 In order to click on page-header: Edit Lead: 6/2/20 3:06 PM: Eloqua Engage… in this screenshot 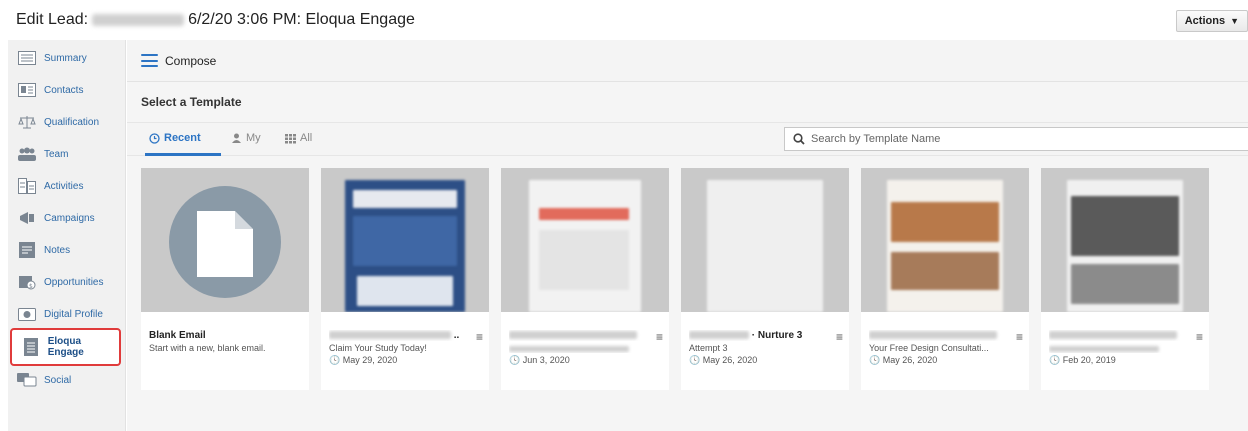, I will do `click(624, 20)`.